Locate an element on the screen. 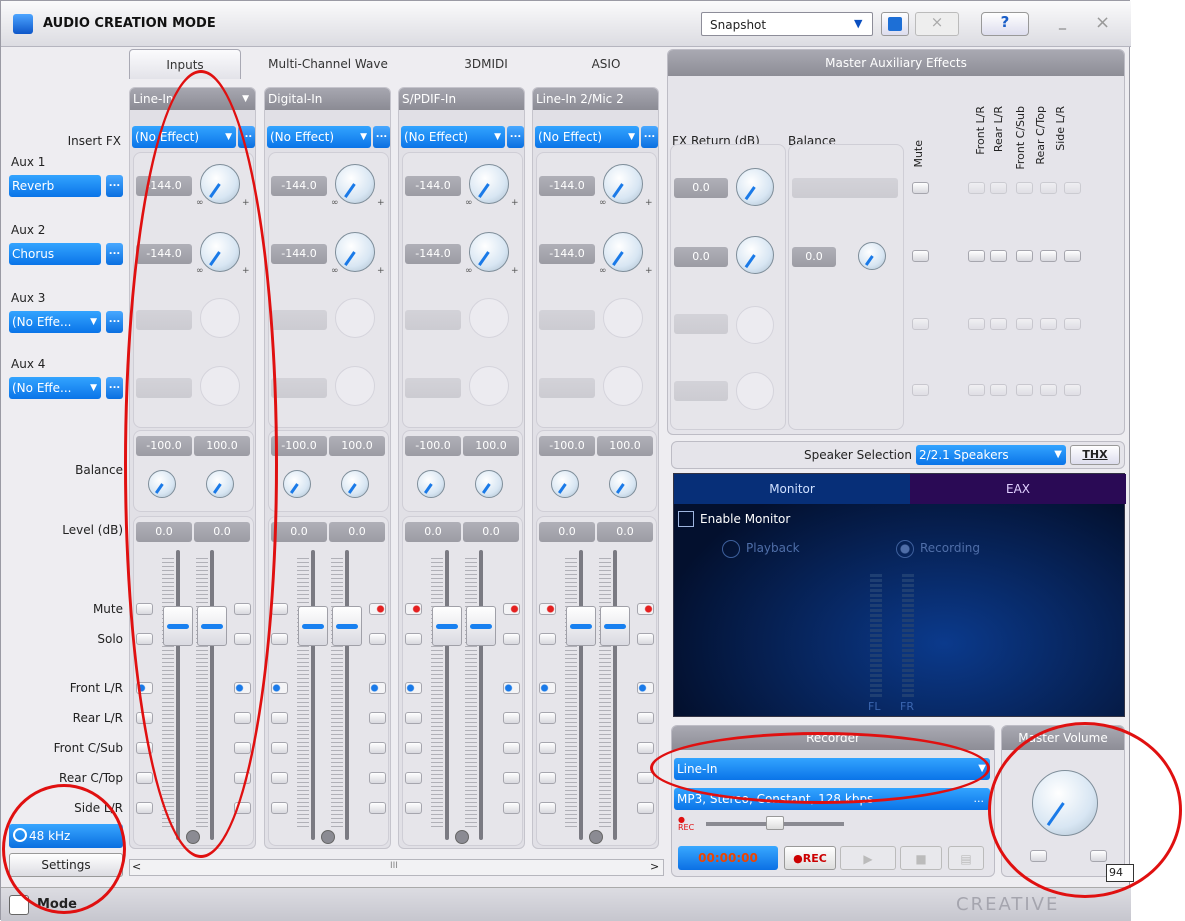 The width and height of the screenshot is (1185, 921). strip-3-route-1-r-button is located at coordinates (511, 688).